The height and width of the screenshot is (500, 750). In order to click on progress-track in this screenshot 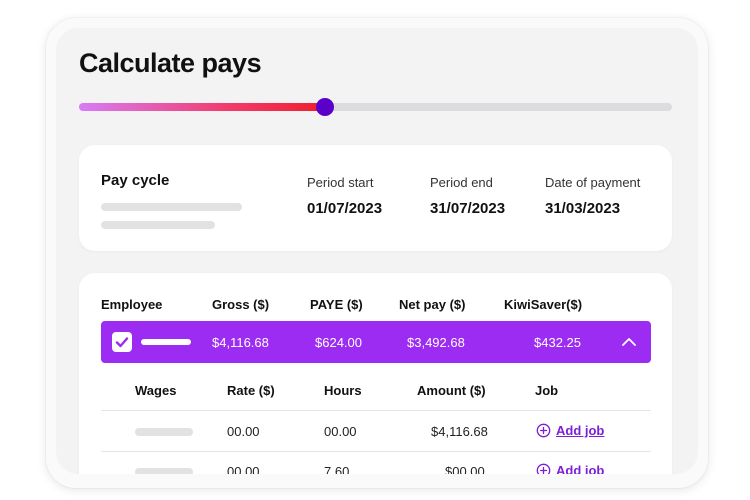, I will do `click(375, 107)`.